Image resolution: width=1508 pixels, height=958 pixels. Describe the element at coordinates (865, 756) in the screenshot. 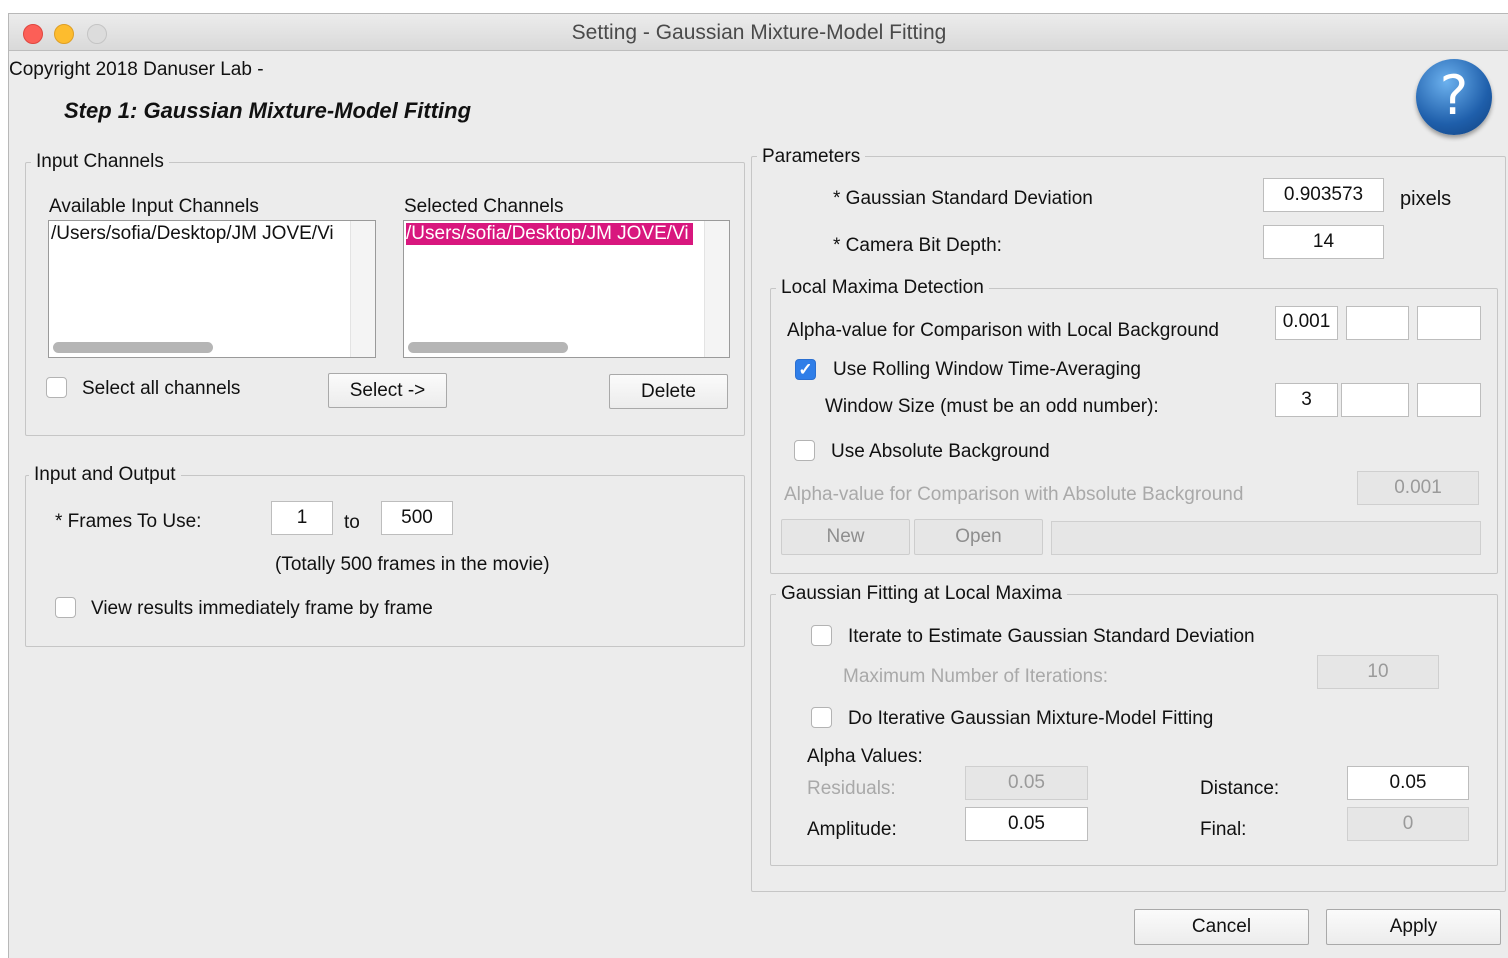

I see `alpha-values-label: Alpha Values:` at that location.